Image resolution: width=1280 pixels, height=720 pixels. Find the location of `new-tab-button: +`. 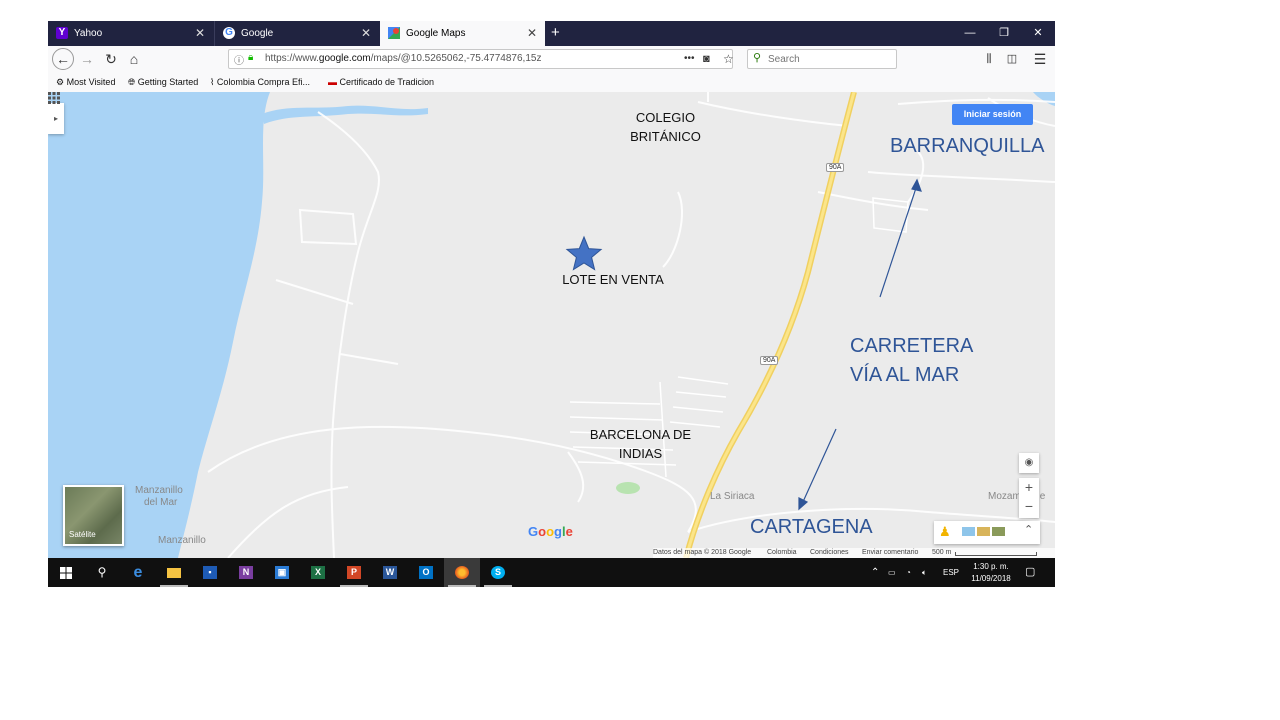

new-tab-button: + is located at coordinates (555, 33).